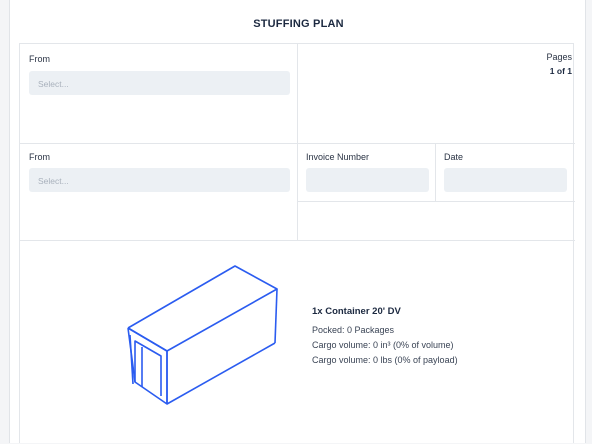 The width and height of the screenshot is (592, 444). I want to click on pages-section: Pages 1 of 1, so click(436, 94).